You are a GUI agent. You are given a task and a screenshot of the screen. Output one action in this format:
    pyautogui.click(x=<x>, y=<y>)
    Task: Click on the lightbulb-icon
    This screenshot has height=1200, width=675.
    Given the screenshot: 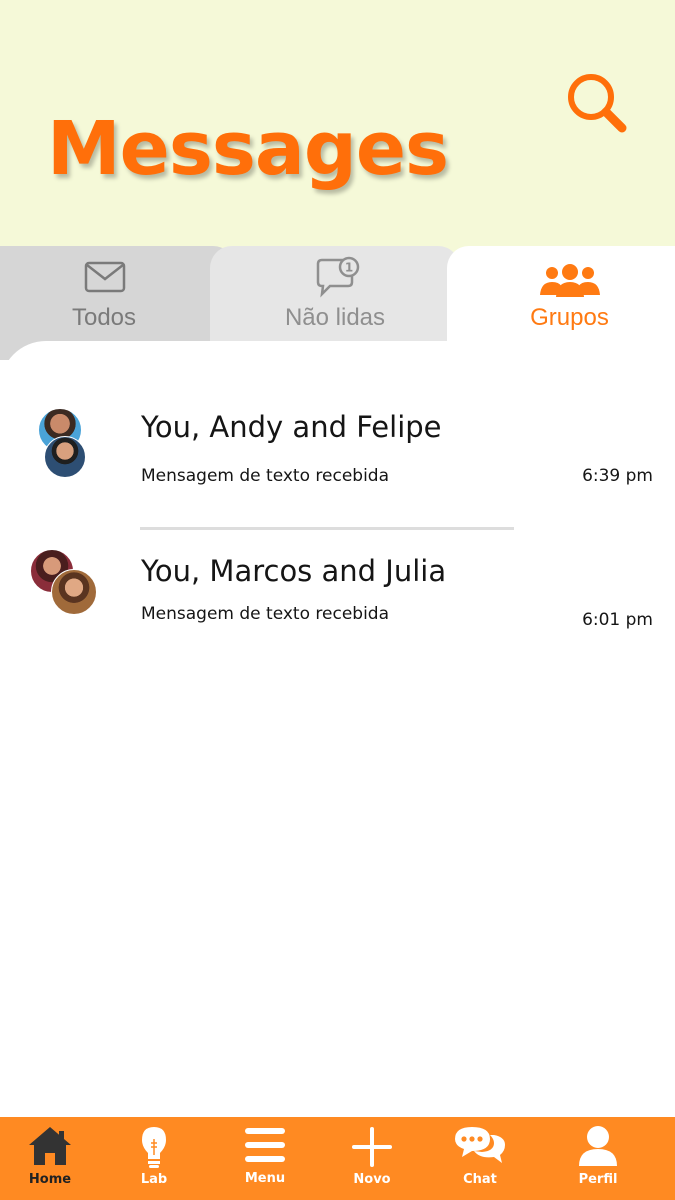 What is the action you would take?
    pyautogui.click(x=154, y=1147)
    